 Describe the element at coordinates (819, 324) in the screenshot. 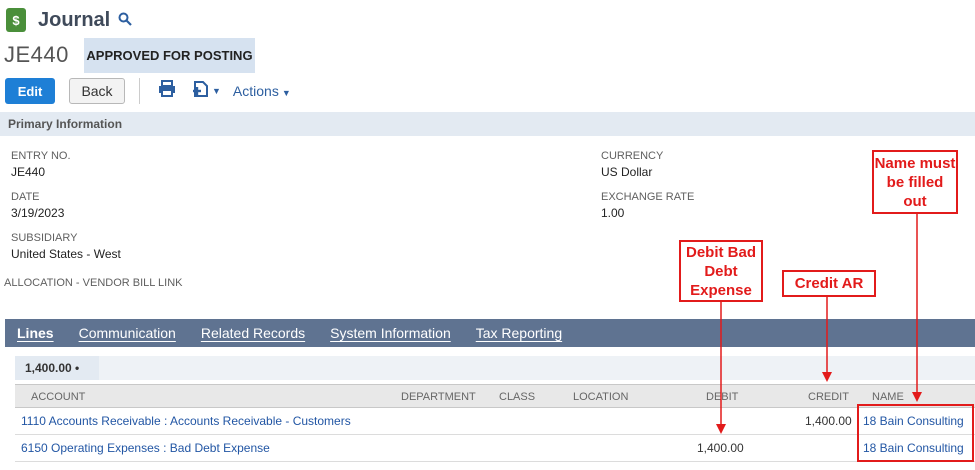

I see `annotation-arrows` at that location.